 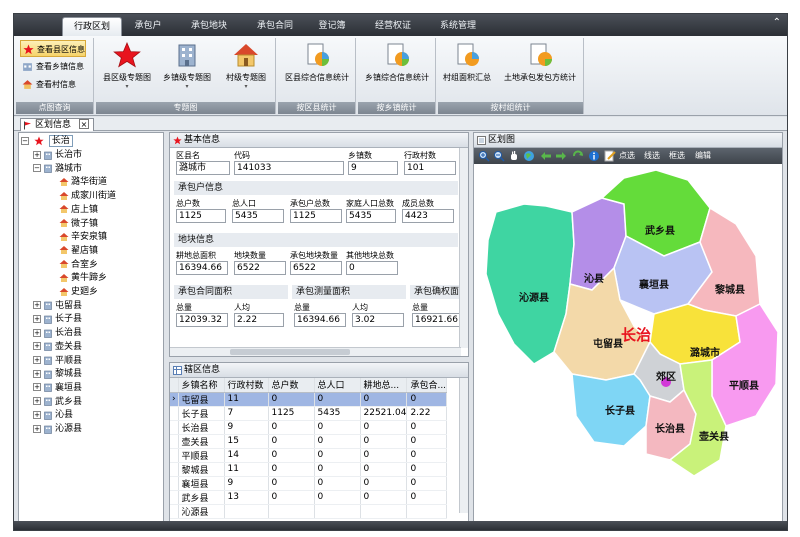 I want to click on info-icon, so click(x=594, y=156).